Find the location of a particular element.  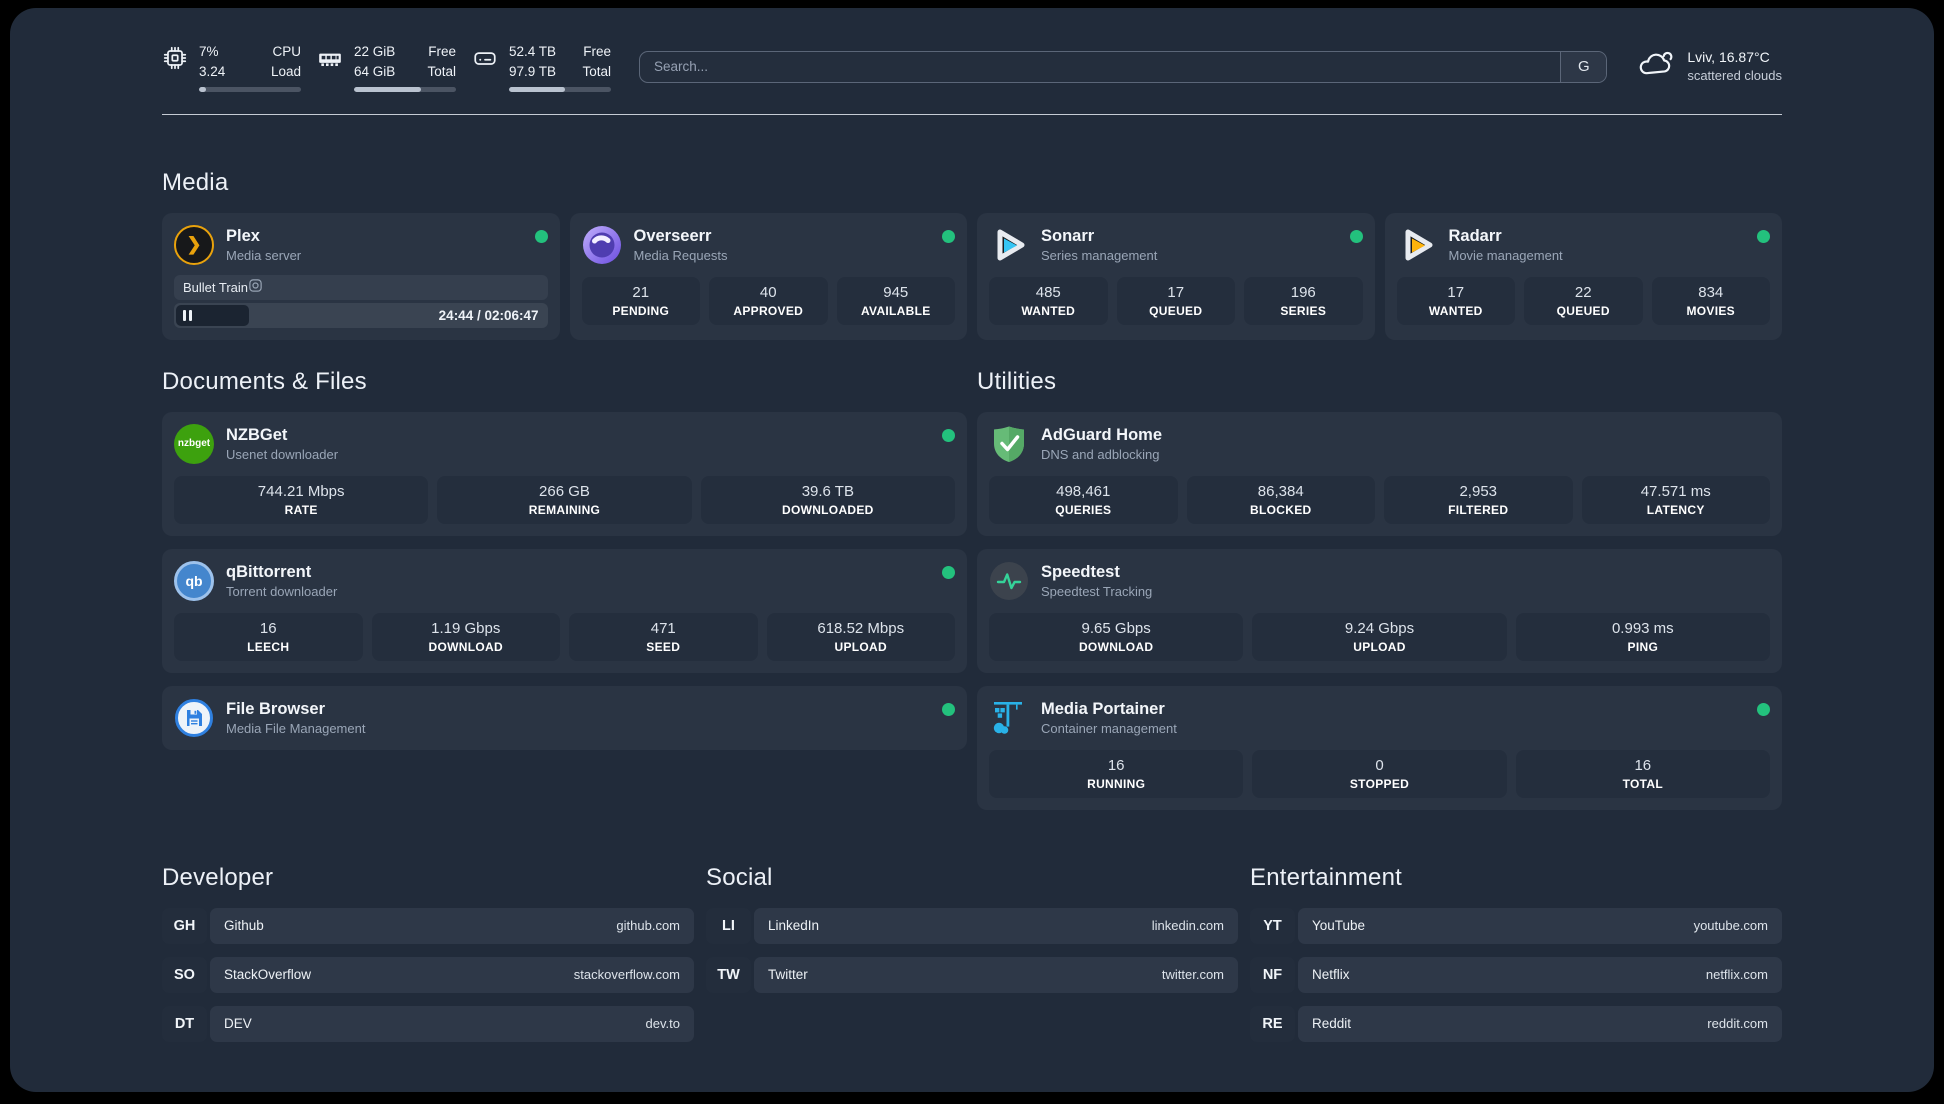

overseerr-status-dot is located at coordinates (948, 236).